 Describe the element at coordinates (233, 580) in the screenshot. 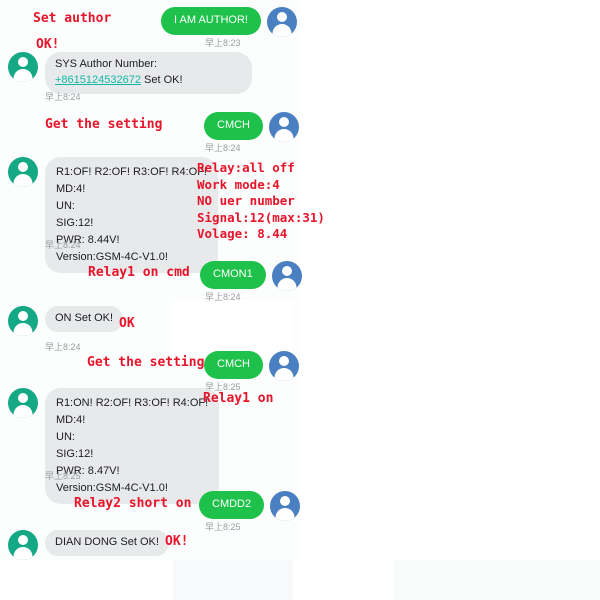

I see `background-panel-bottom-mid` at that location.